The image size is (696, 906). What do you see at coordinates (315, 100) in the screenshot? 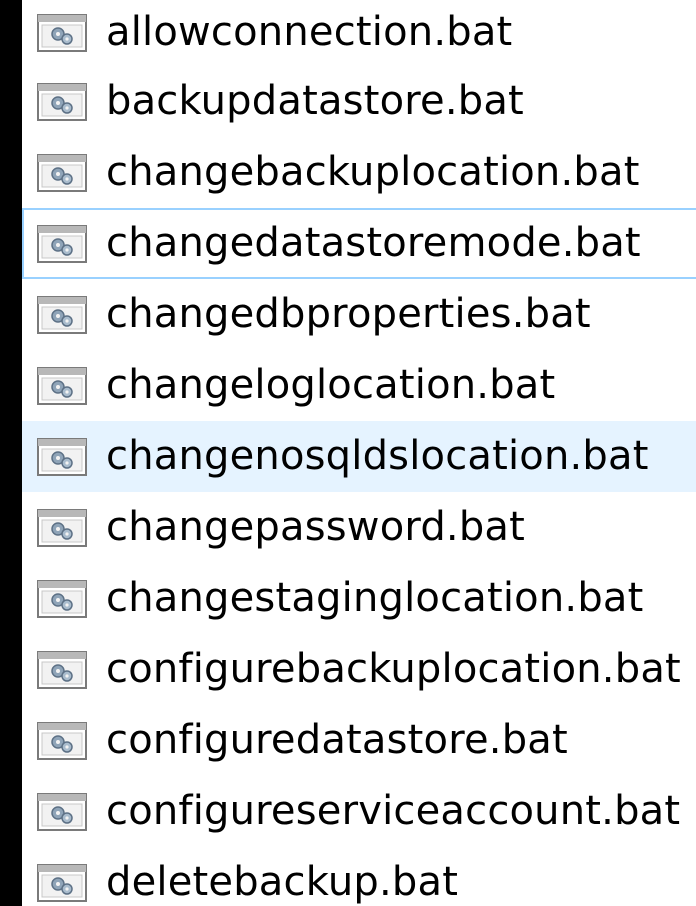
I see `file-name: backupdatastore.bat` at bounding box center [315, 100].